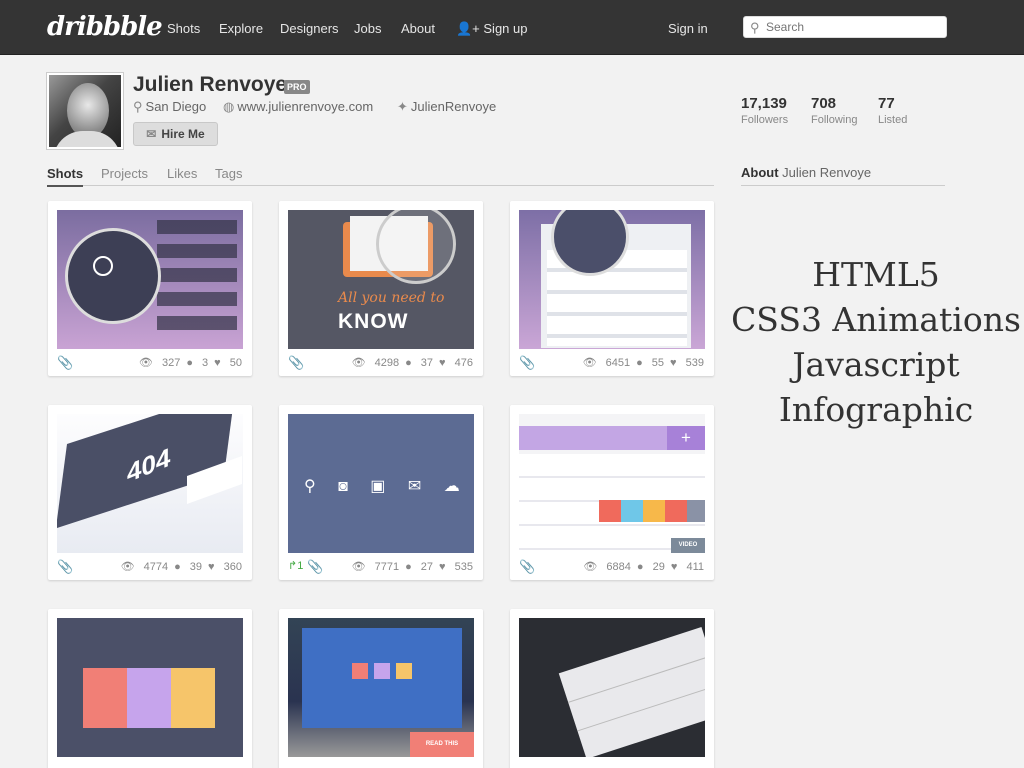  What do you see at coordinates (124, 173) in the screenshot?
I see `tab-projects: Projects` at bounding box center [124, 173].